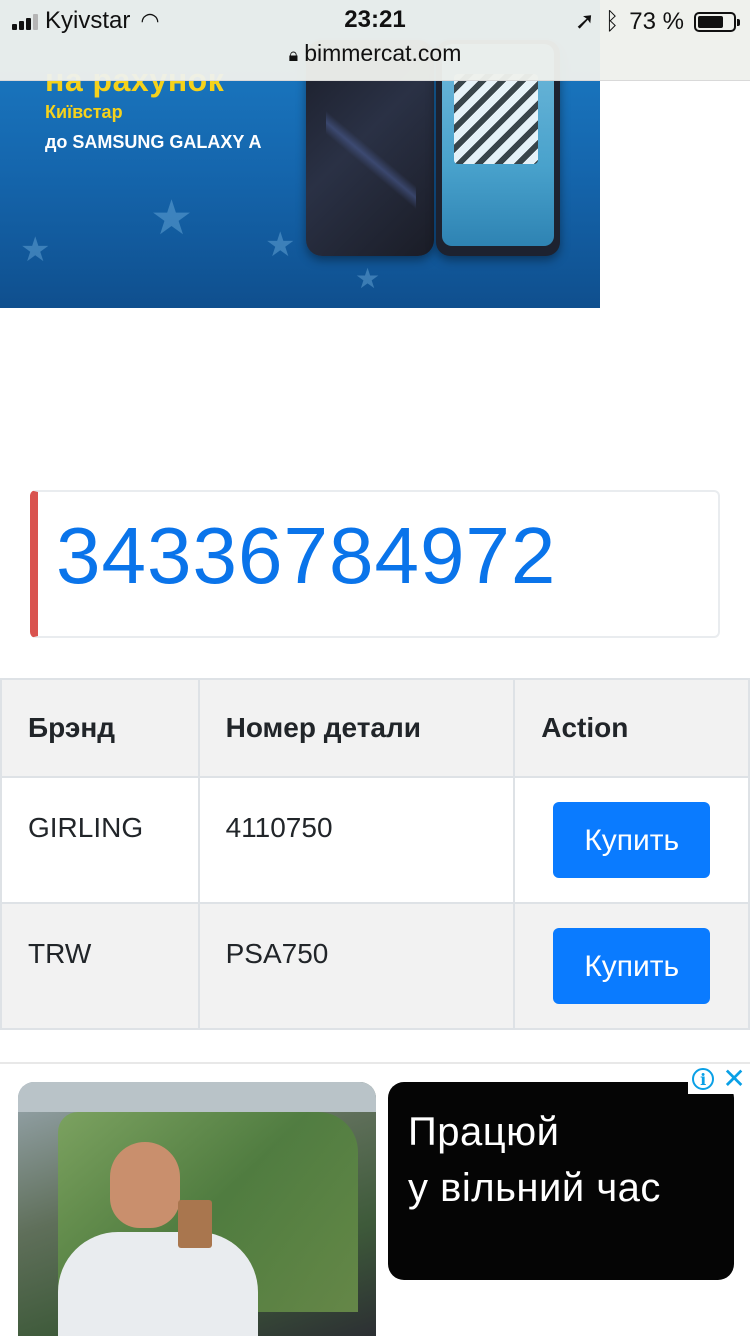 Image resolution: width=750 pixels, height=1336 pixels. Describe the element at coordinates (612, 21) in the screenshot. I see `bluetooth-icon: ᛒ` at that location.